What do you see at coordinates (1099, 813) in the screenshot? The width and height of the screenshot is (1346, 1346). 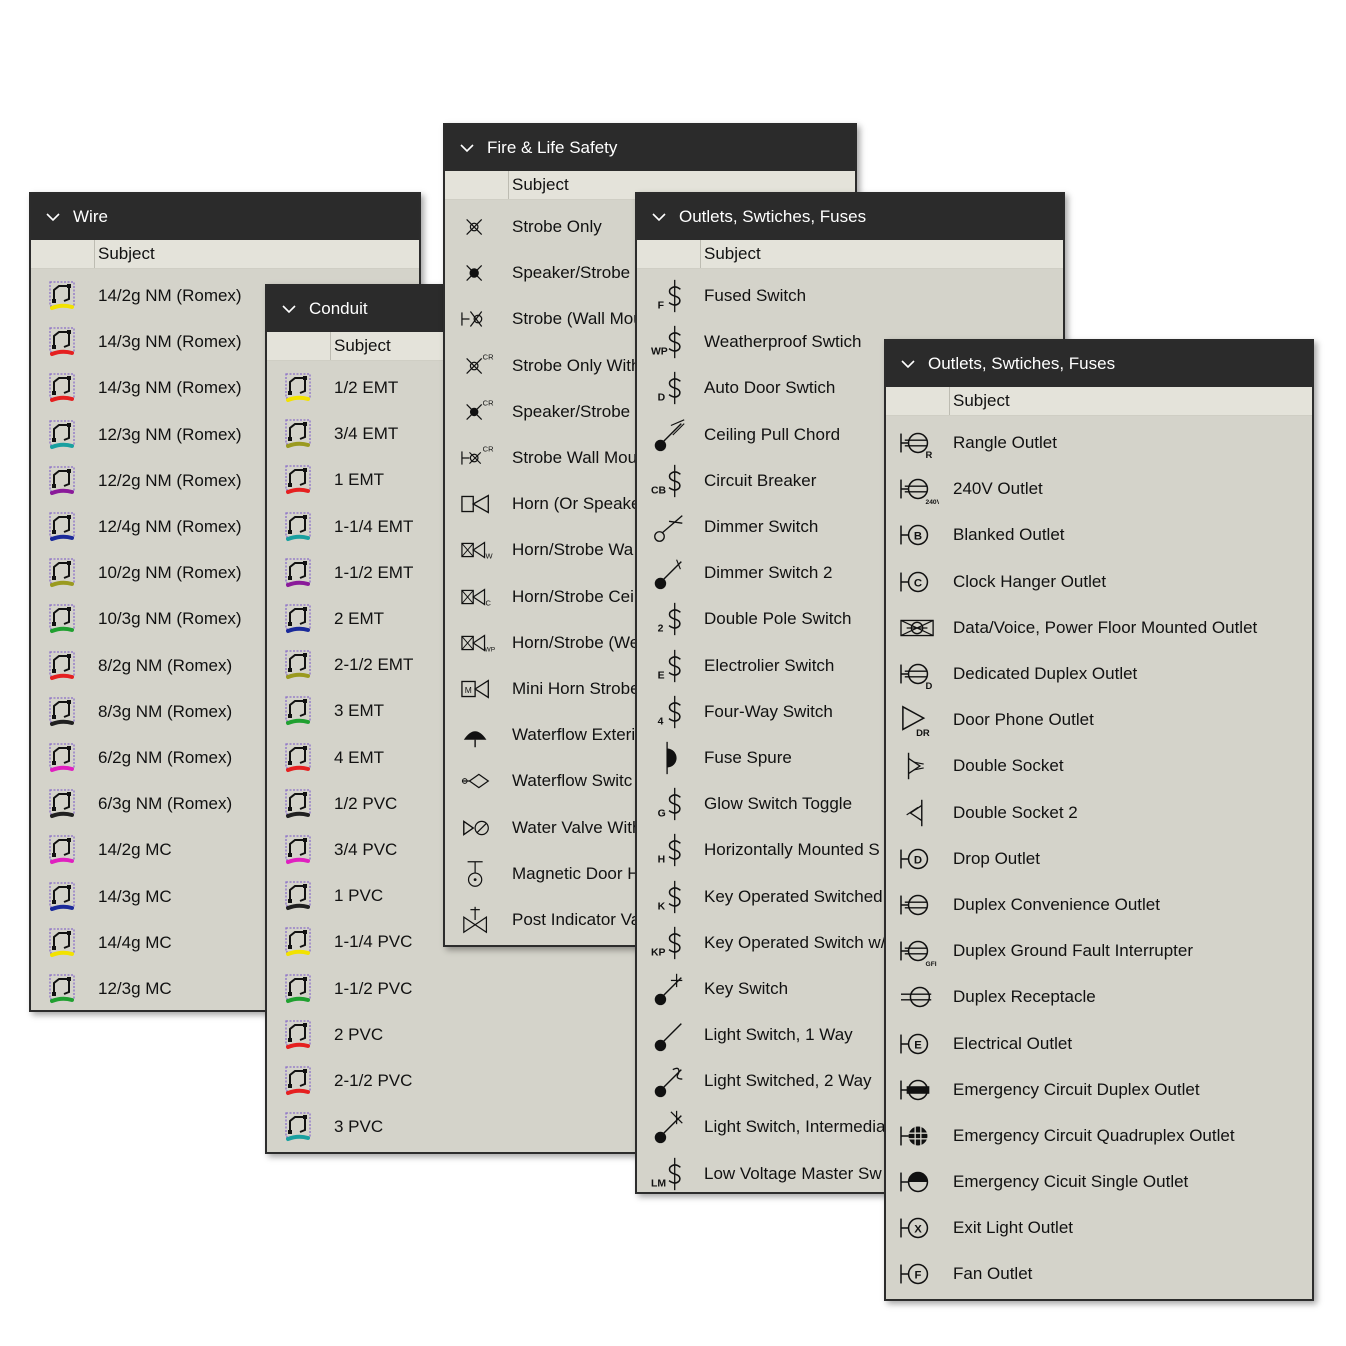 I see `list-item: Double Socket 2` at bounding box center [1099, 813].